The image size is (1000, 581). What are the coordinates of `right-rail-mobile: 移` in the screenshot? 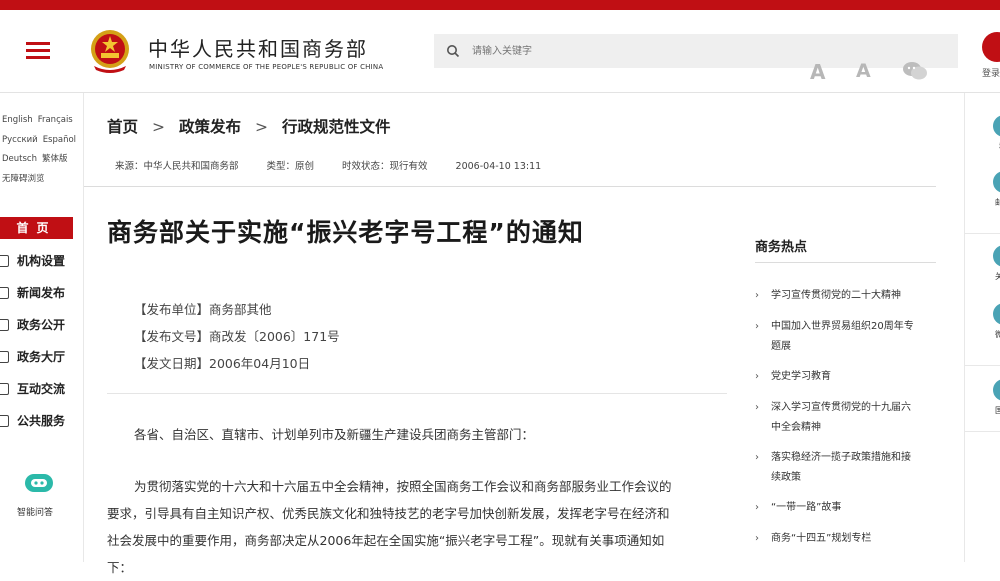 It's located at (996, 133).